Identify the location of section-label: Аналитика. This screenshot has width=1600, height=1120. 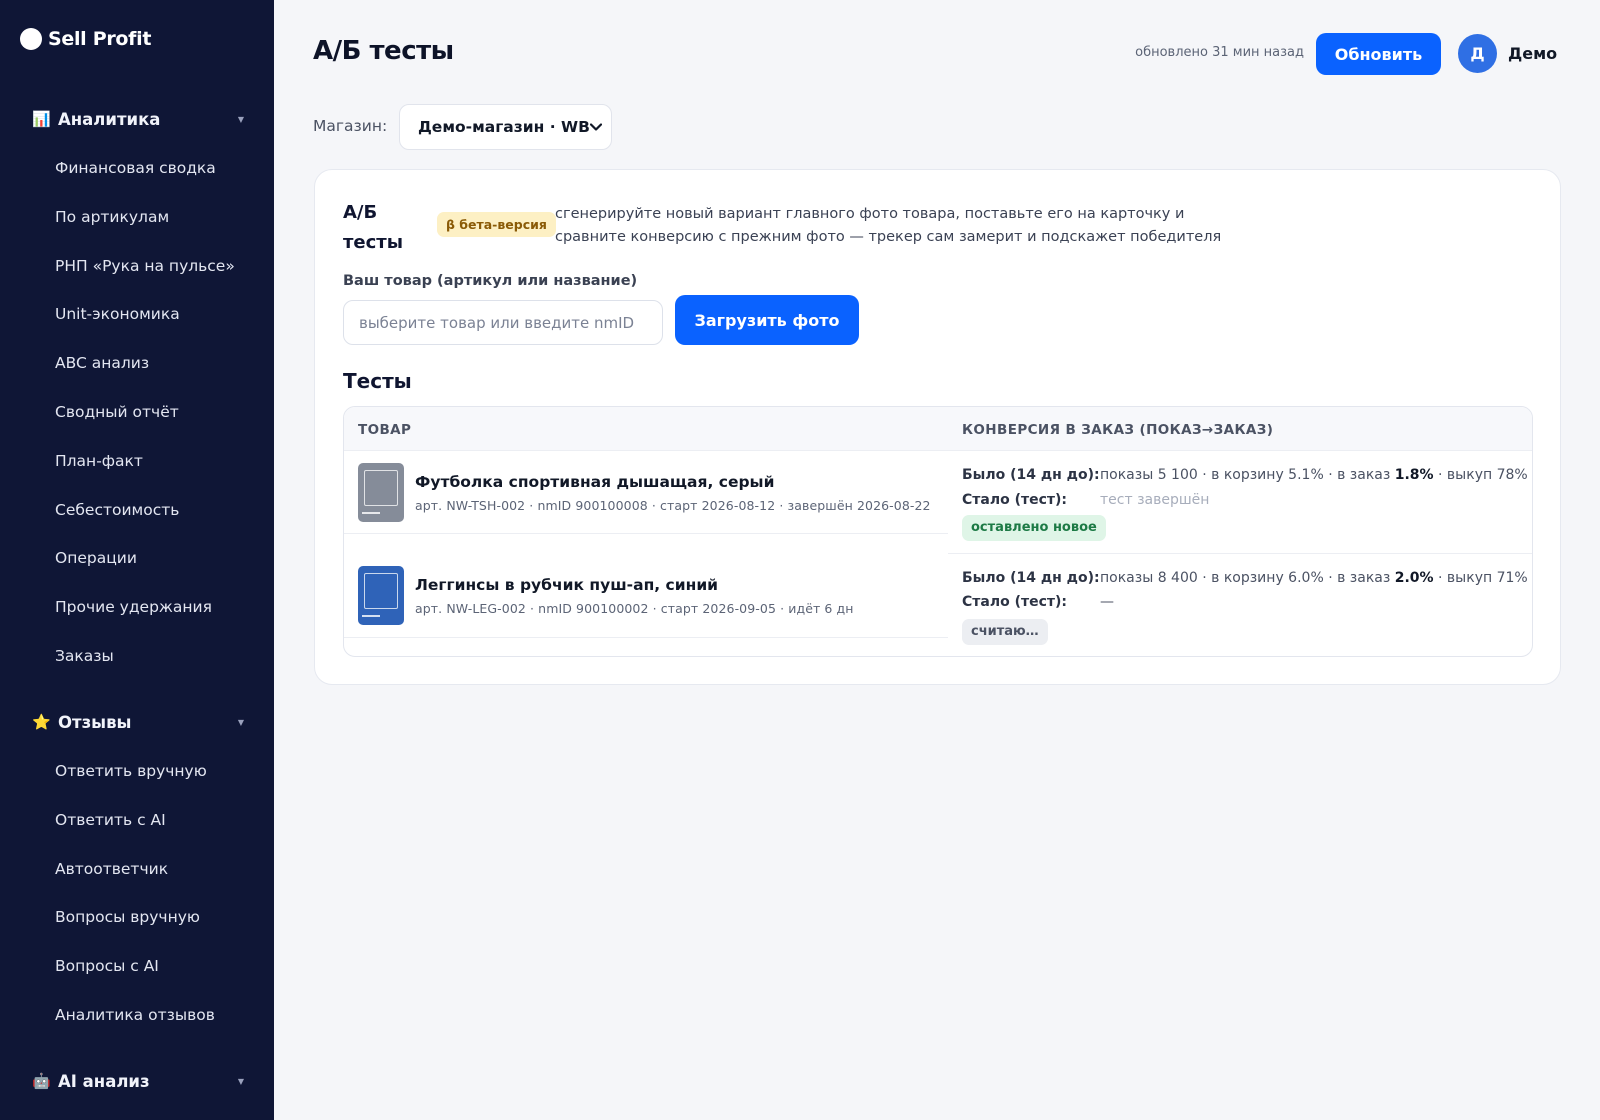
(109, 119).